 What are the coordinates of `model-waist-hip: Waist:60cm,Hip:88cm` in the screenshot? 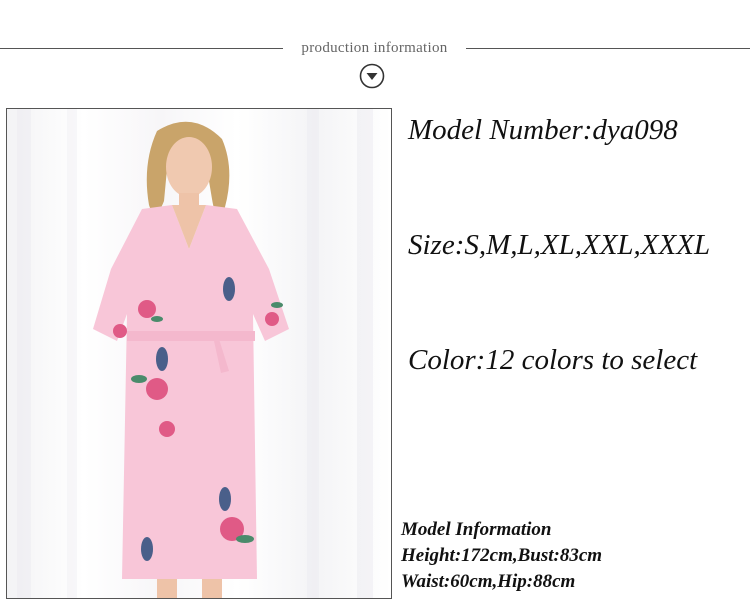 It's located at (488, 581).